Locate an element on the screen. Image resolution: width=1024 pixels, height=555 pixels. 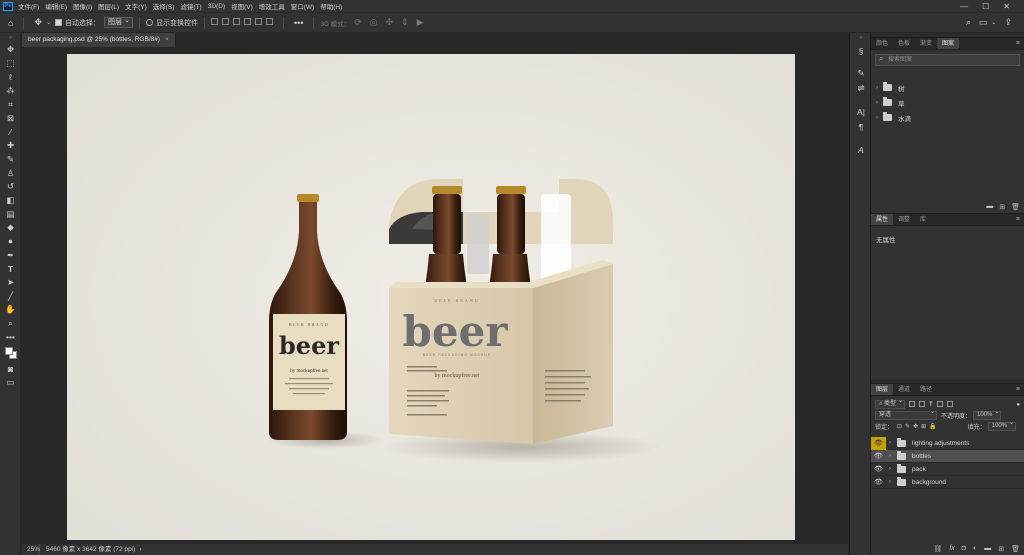
zoom-level: 25% is located at coordinates (31, 549).